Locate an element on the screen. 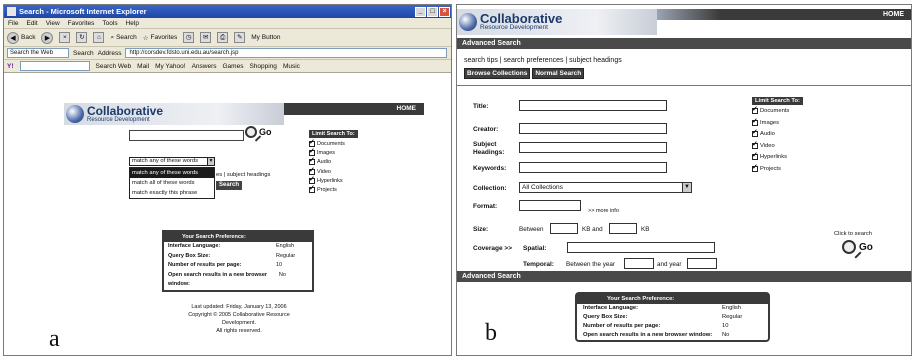 The height and width of the screenshot is (361, 917). match-mode-select: match any of these words ▼ is located at coordinates (172, 161).